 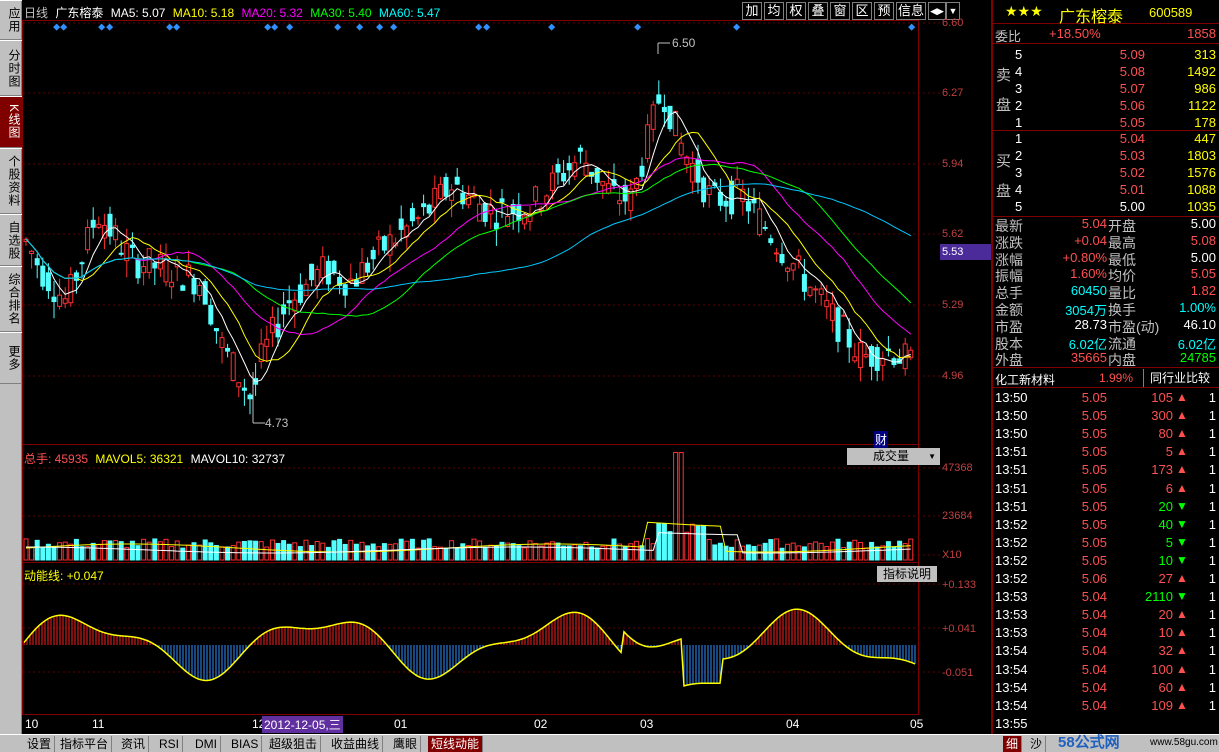 I want to click on arrow-down-icon: ▼, so click(x=1182, y=559).